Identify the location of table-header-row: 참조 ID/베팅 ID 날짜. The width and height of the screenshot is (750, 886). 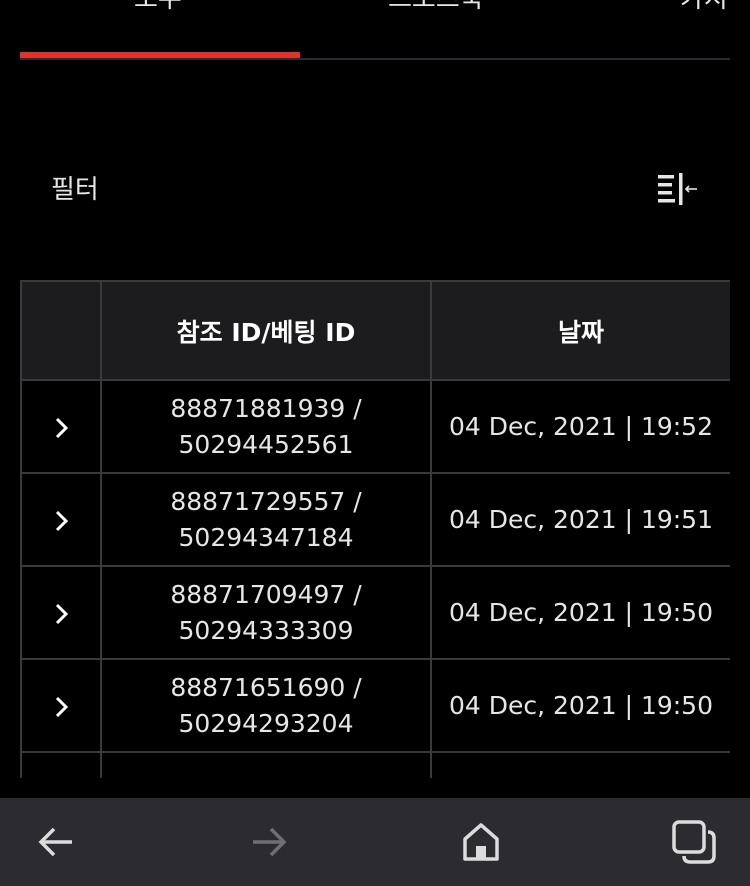
(375, 330).